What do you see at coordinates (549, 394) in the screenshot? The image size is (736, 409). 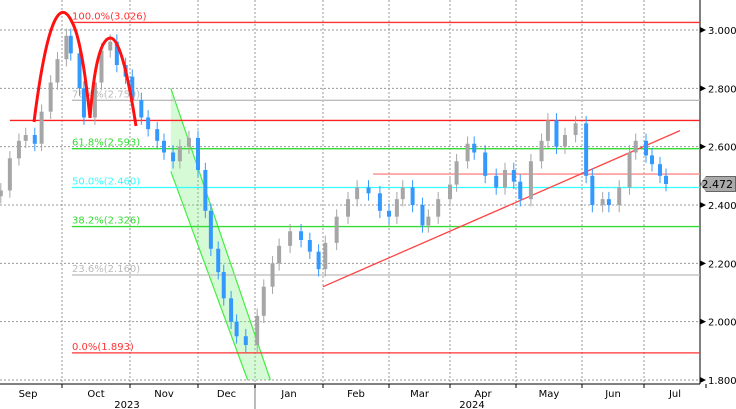 I see `x-tick-label: May` at bounding box center [549, 394].